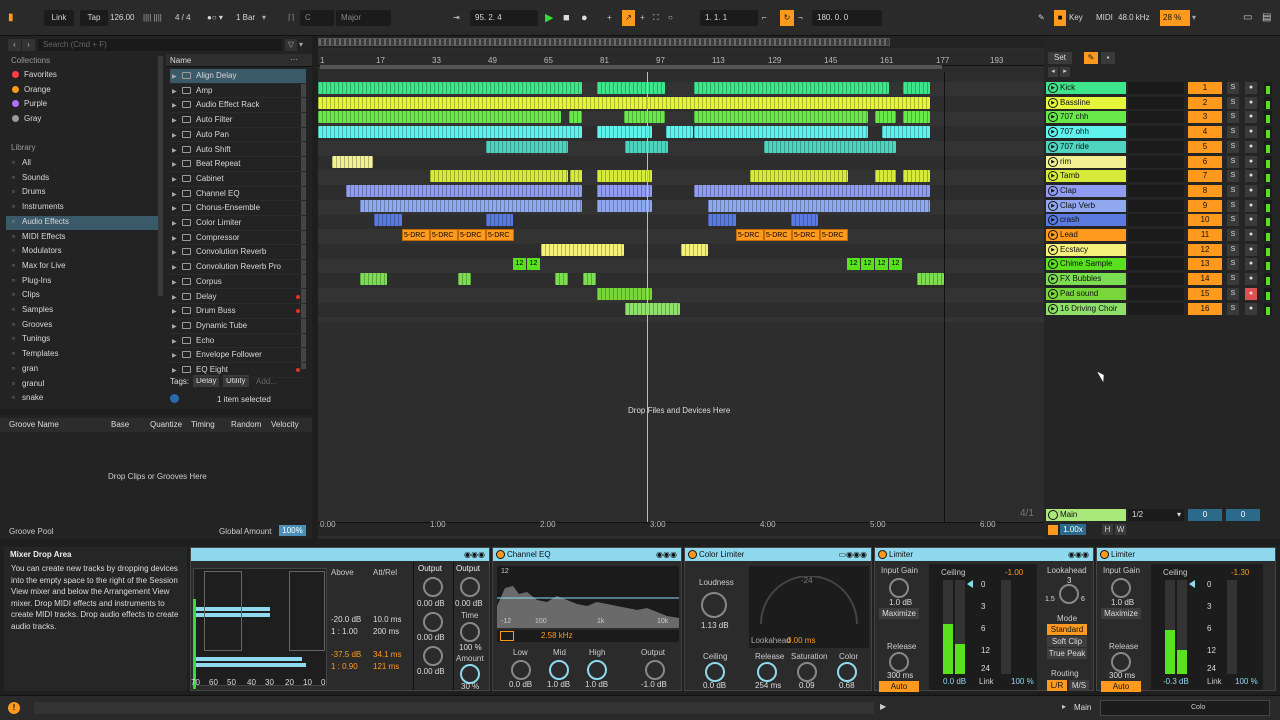 The height and width of the screenshot is (720, 1280). Describe the element at coordinates (352, 161) in the screenshot. I see `clip-rim` at that location.